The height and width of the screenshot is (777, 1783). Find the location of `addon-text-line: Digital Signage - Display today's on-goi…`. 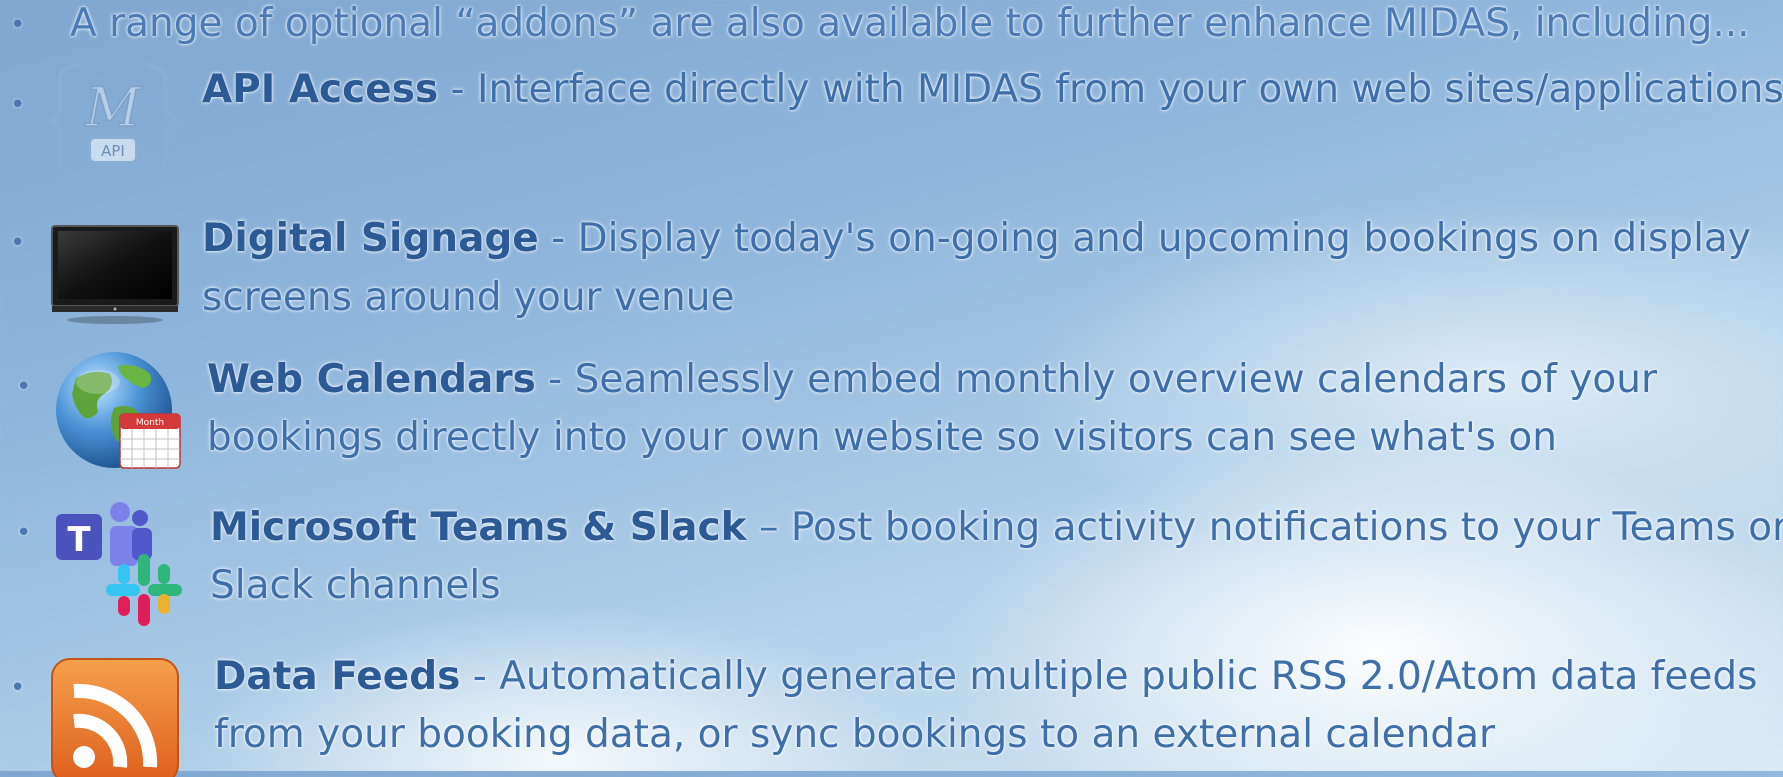

addon-text-line: Digital Signage - Display today's on-goi… is located at coordinates (976, 238).